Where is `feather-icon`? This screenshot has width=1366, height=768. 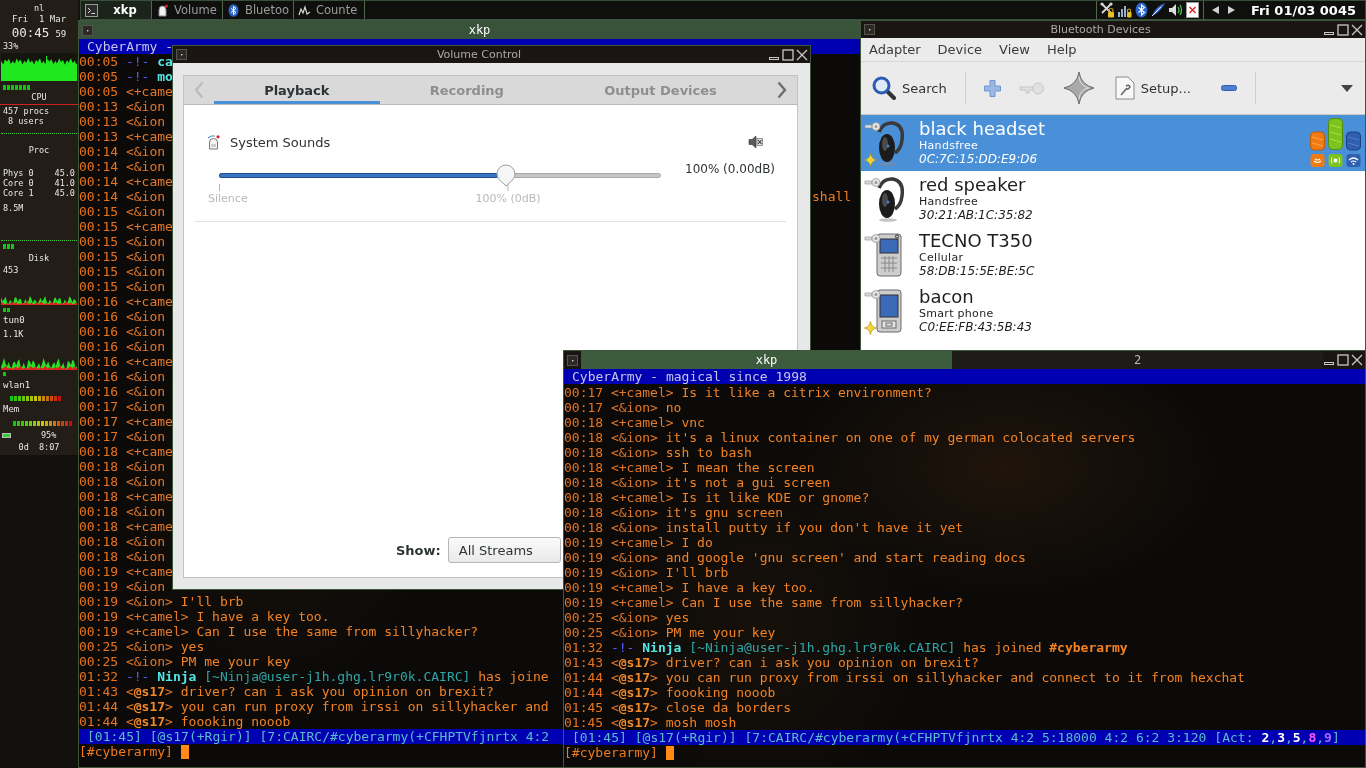
feather-icon is located at coordinates (1158, 10).